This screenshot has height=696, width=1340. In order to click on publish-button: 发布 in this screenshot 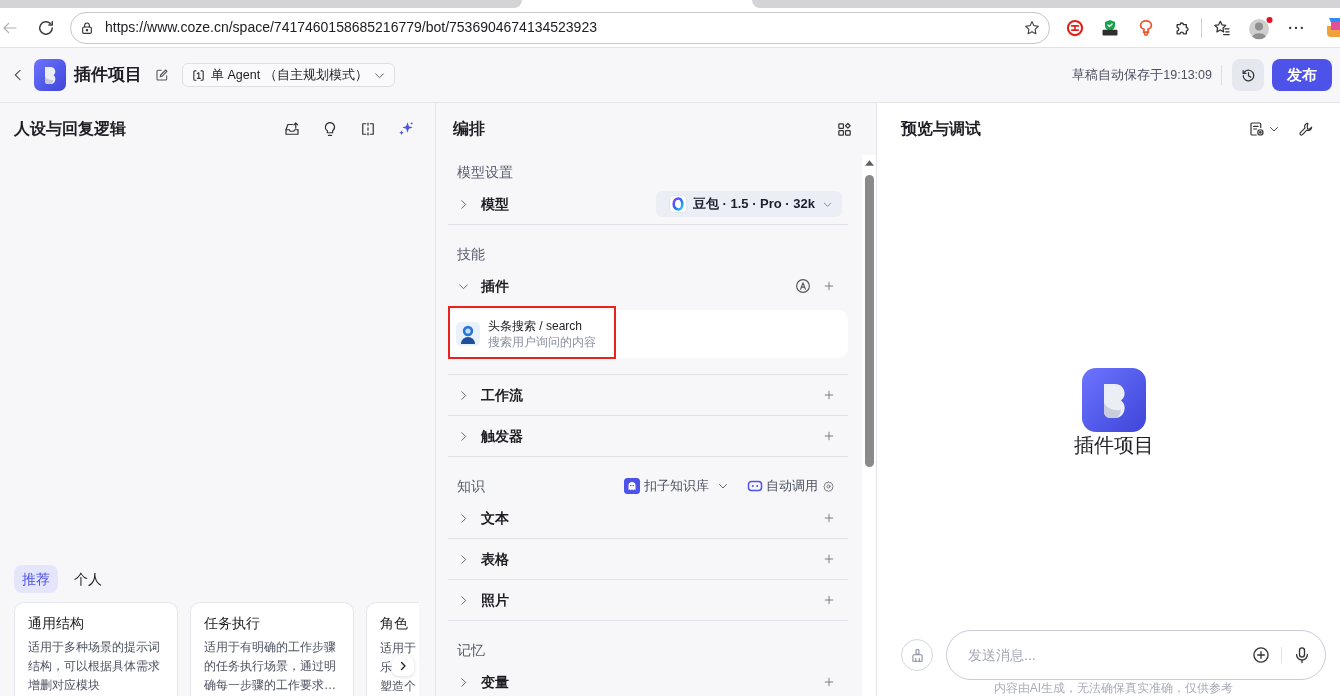, I will do `click(1302, 75)`.